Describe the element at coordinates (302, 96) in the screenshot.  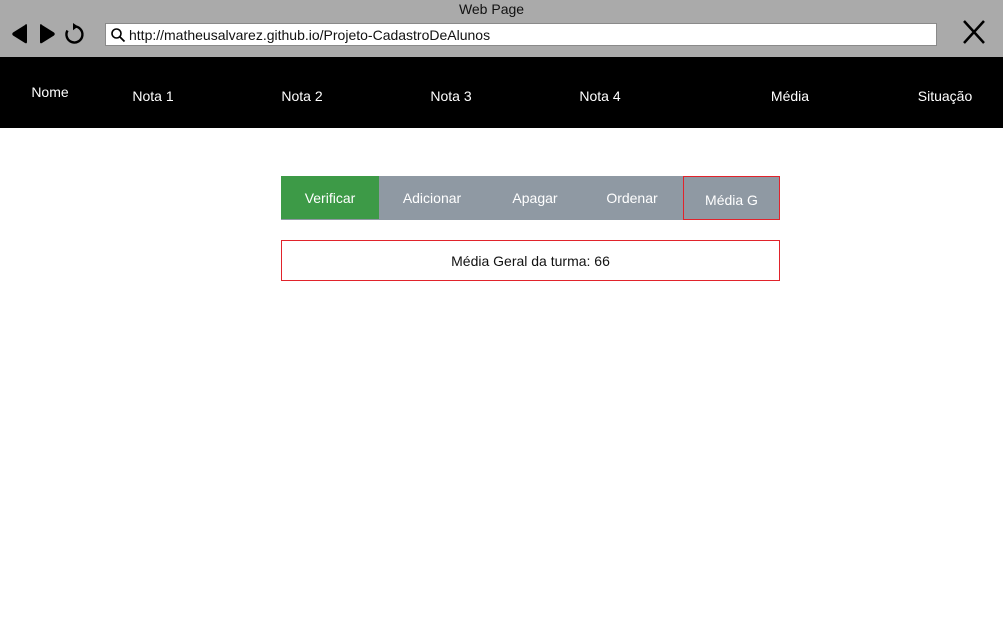
I see `header-nota-2: Nota 2` at that location.